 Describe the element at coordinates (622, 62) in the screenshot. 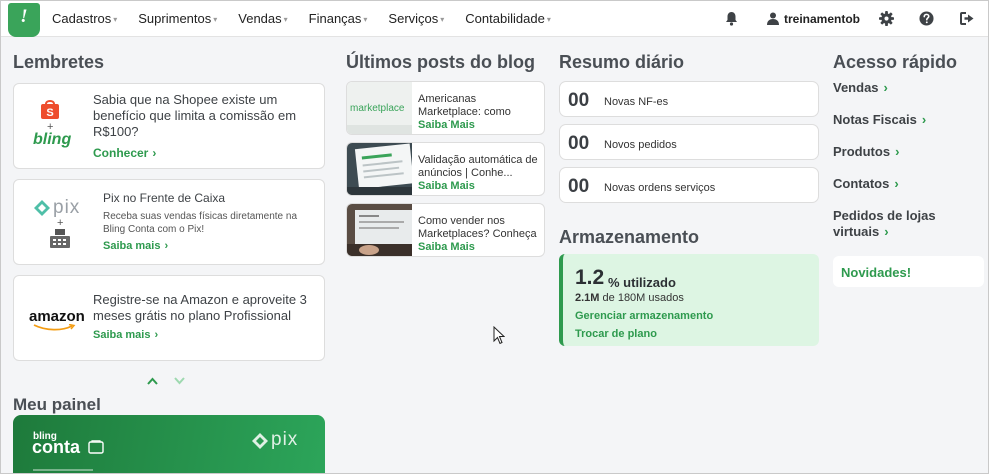

I see `resumo-title: Resumo diário` at that location.